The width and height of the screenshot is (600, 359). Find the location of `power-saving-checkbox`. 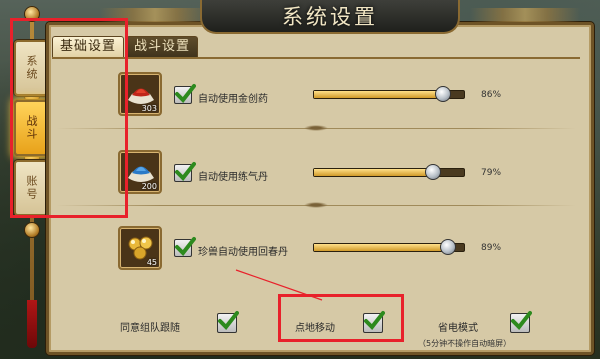

power-saving-checkbox is located at coordinates (521, 322).